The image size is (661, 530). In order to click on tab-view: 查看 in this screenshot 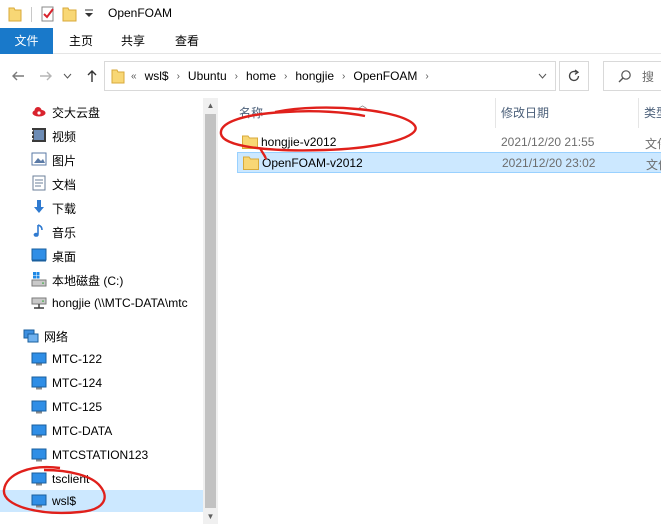, I will do `click(187, 41)`.